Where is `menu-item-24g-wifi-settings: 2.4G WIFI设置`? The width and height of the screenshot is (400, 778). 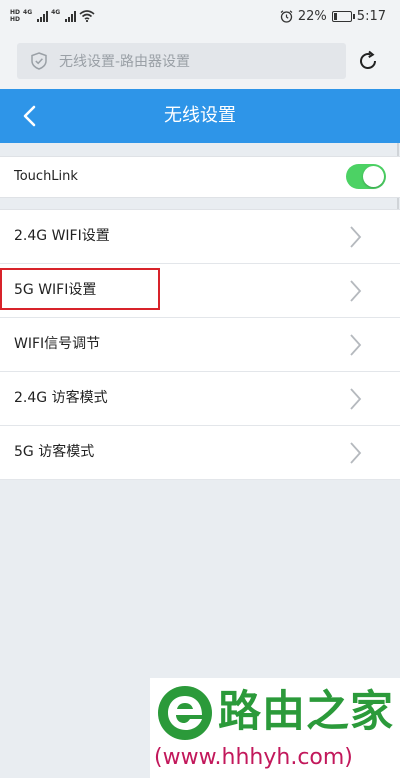
menu-item-24g-wifi-settings: 2.4G WIFI设置 is located at coordinates (200, 237).